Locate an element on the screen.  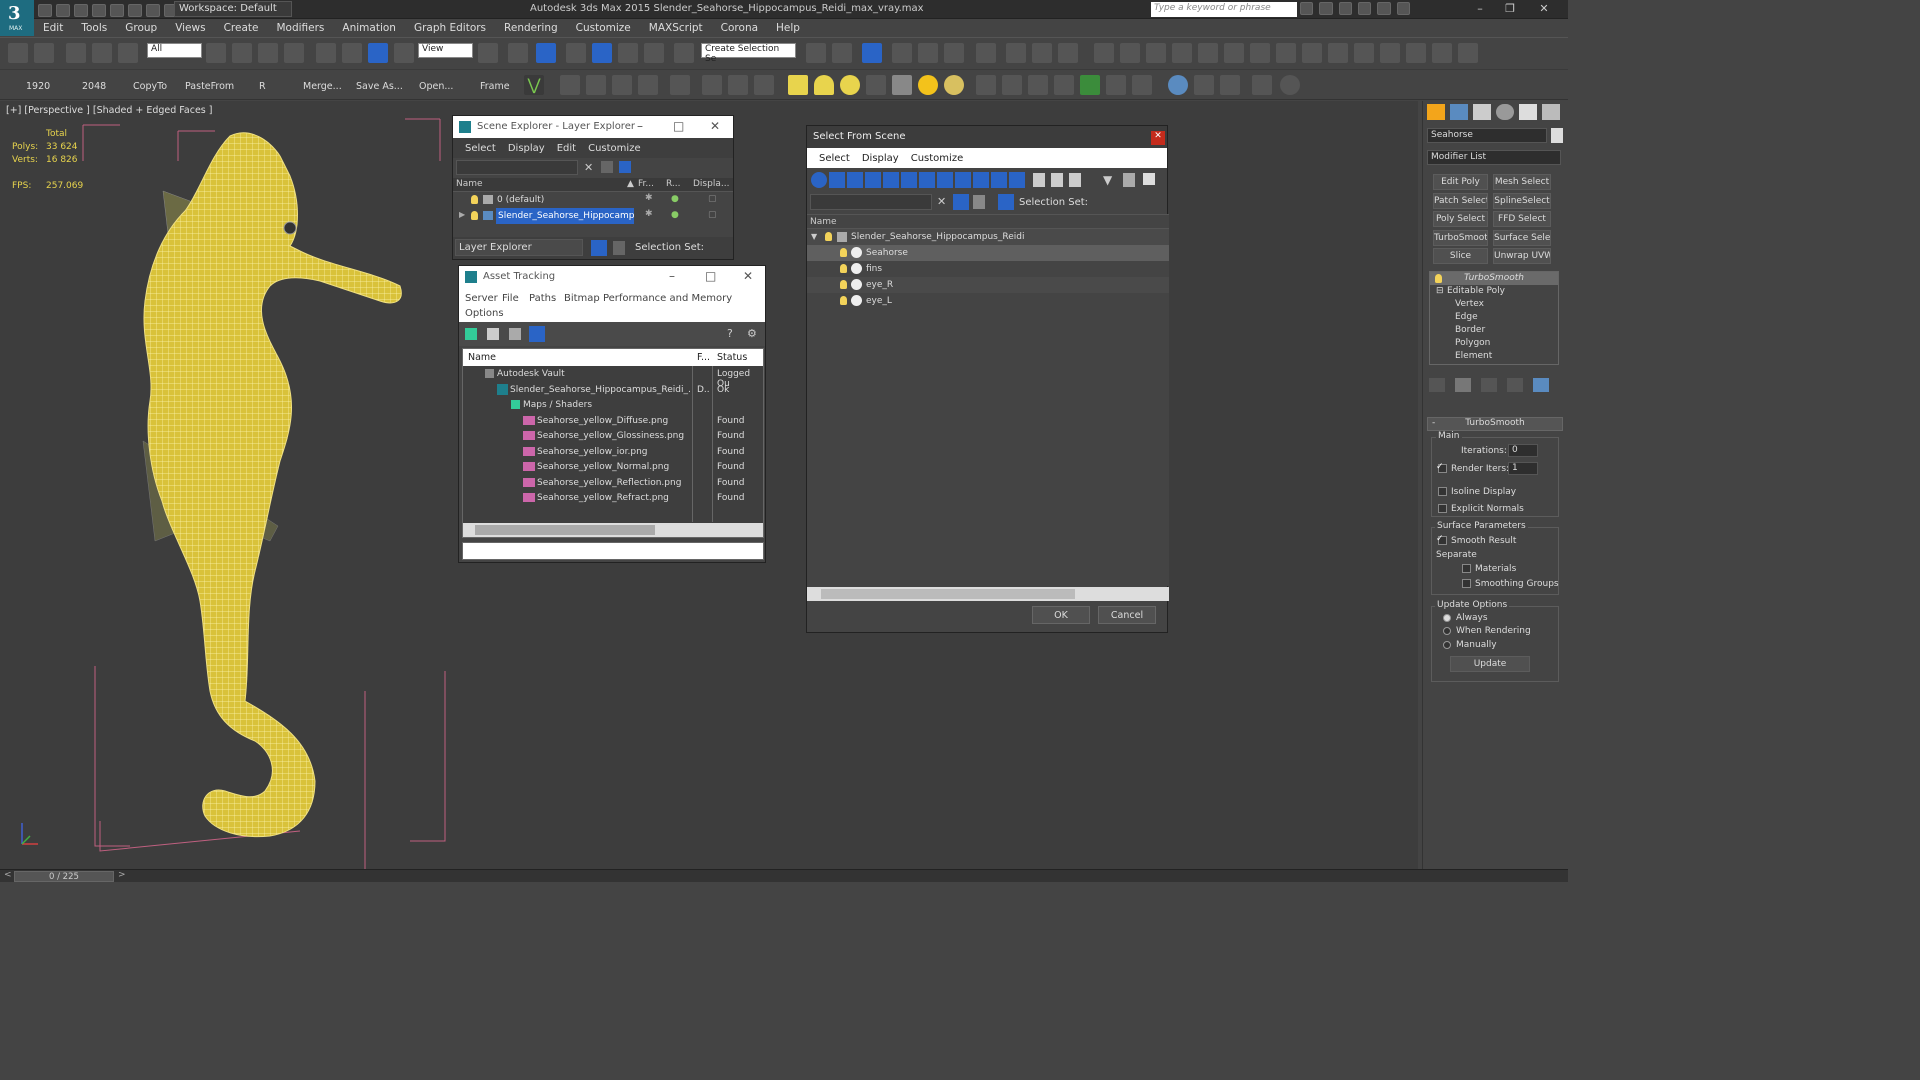
cone-icon is located at coordinates (902, 85).